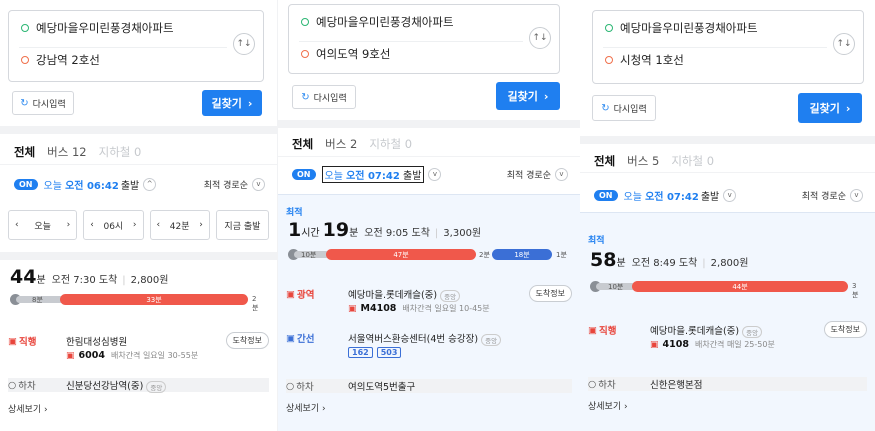  What do you see at coordinates (412, 54) in the screenshot?
I see `destination-field: 여의도역 9호선` at bounding box center [412, 54].